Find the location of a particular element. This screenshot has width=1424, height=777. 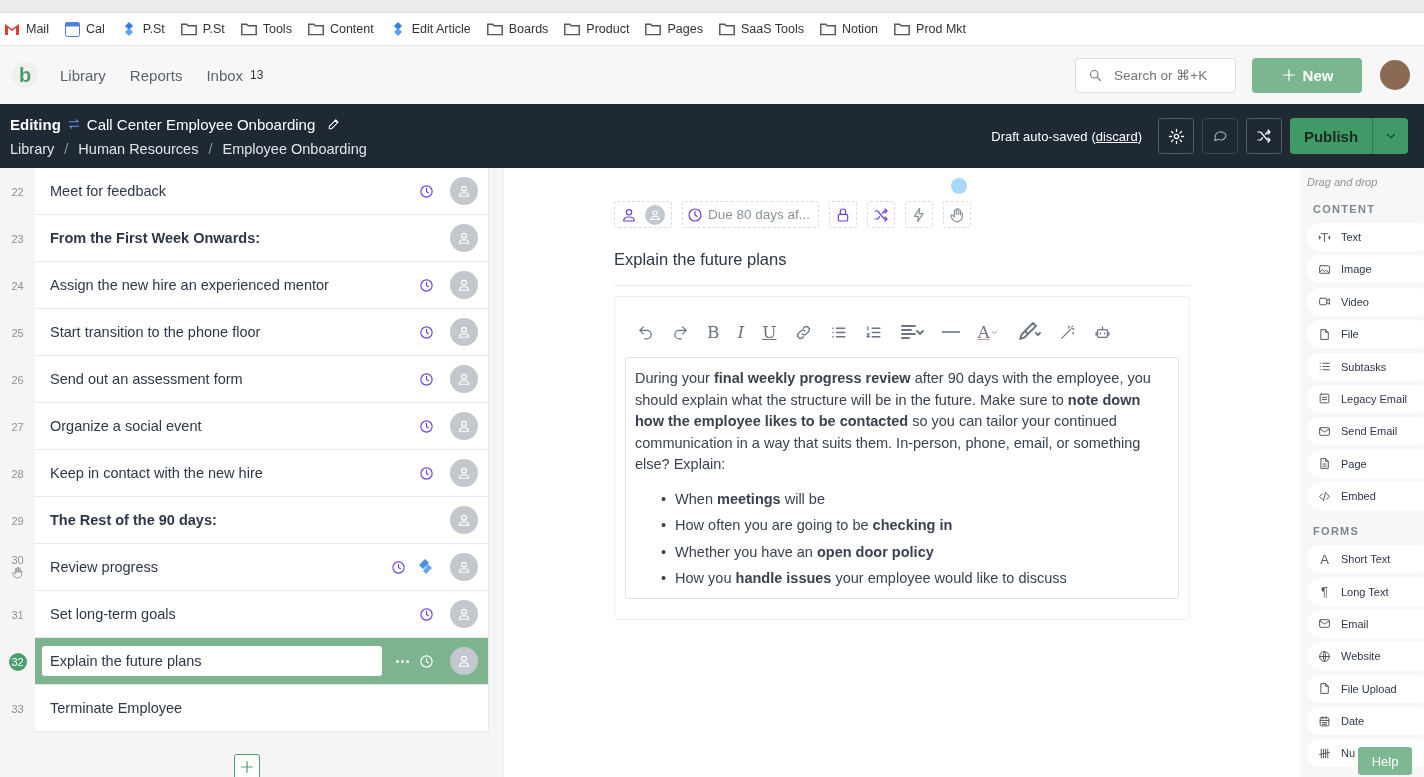

publish-button: Publish is located at coordinates (1331, 136).